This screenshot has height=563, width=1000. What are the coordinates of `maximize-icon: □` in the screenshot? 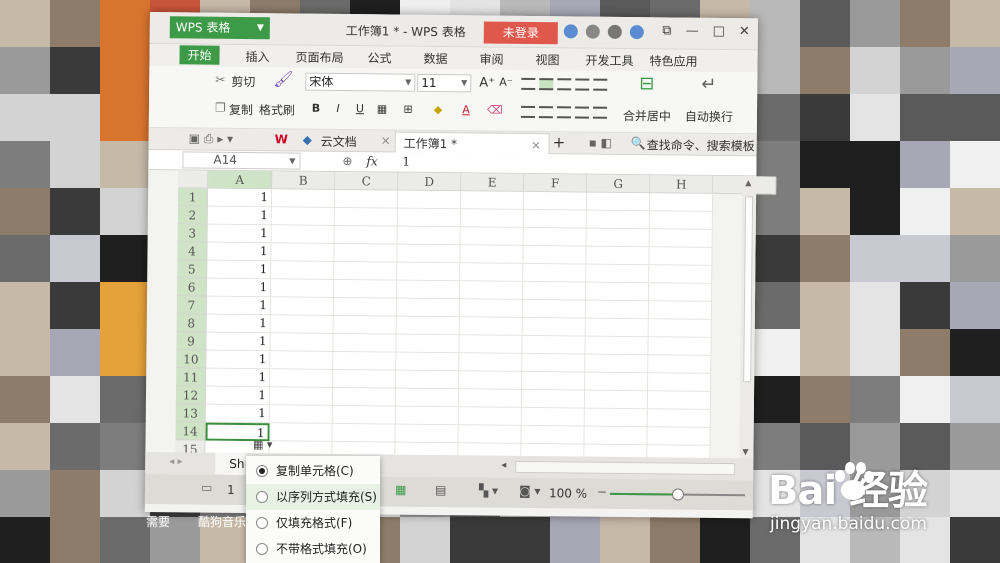 It's located at (719, 31).